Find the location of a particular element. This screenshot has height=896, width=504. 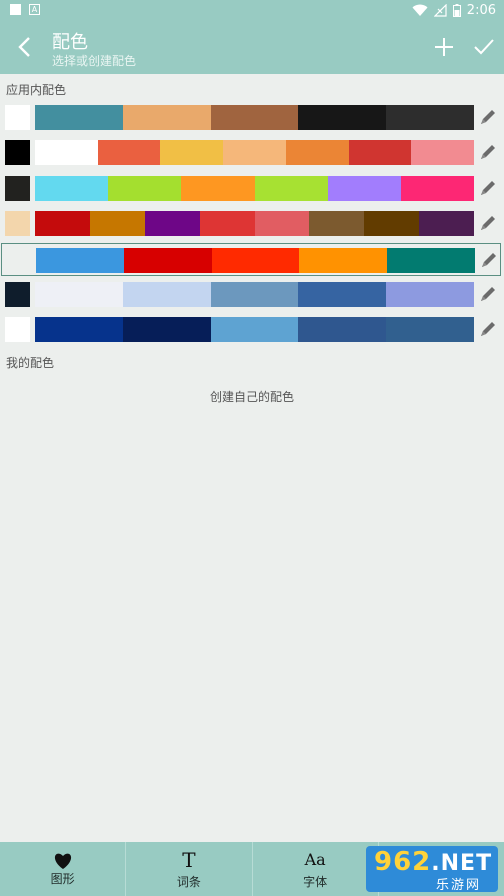

status-bar: A 2:06 is located at coordinates (252, 11).